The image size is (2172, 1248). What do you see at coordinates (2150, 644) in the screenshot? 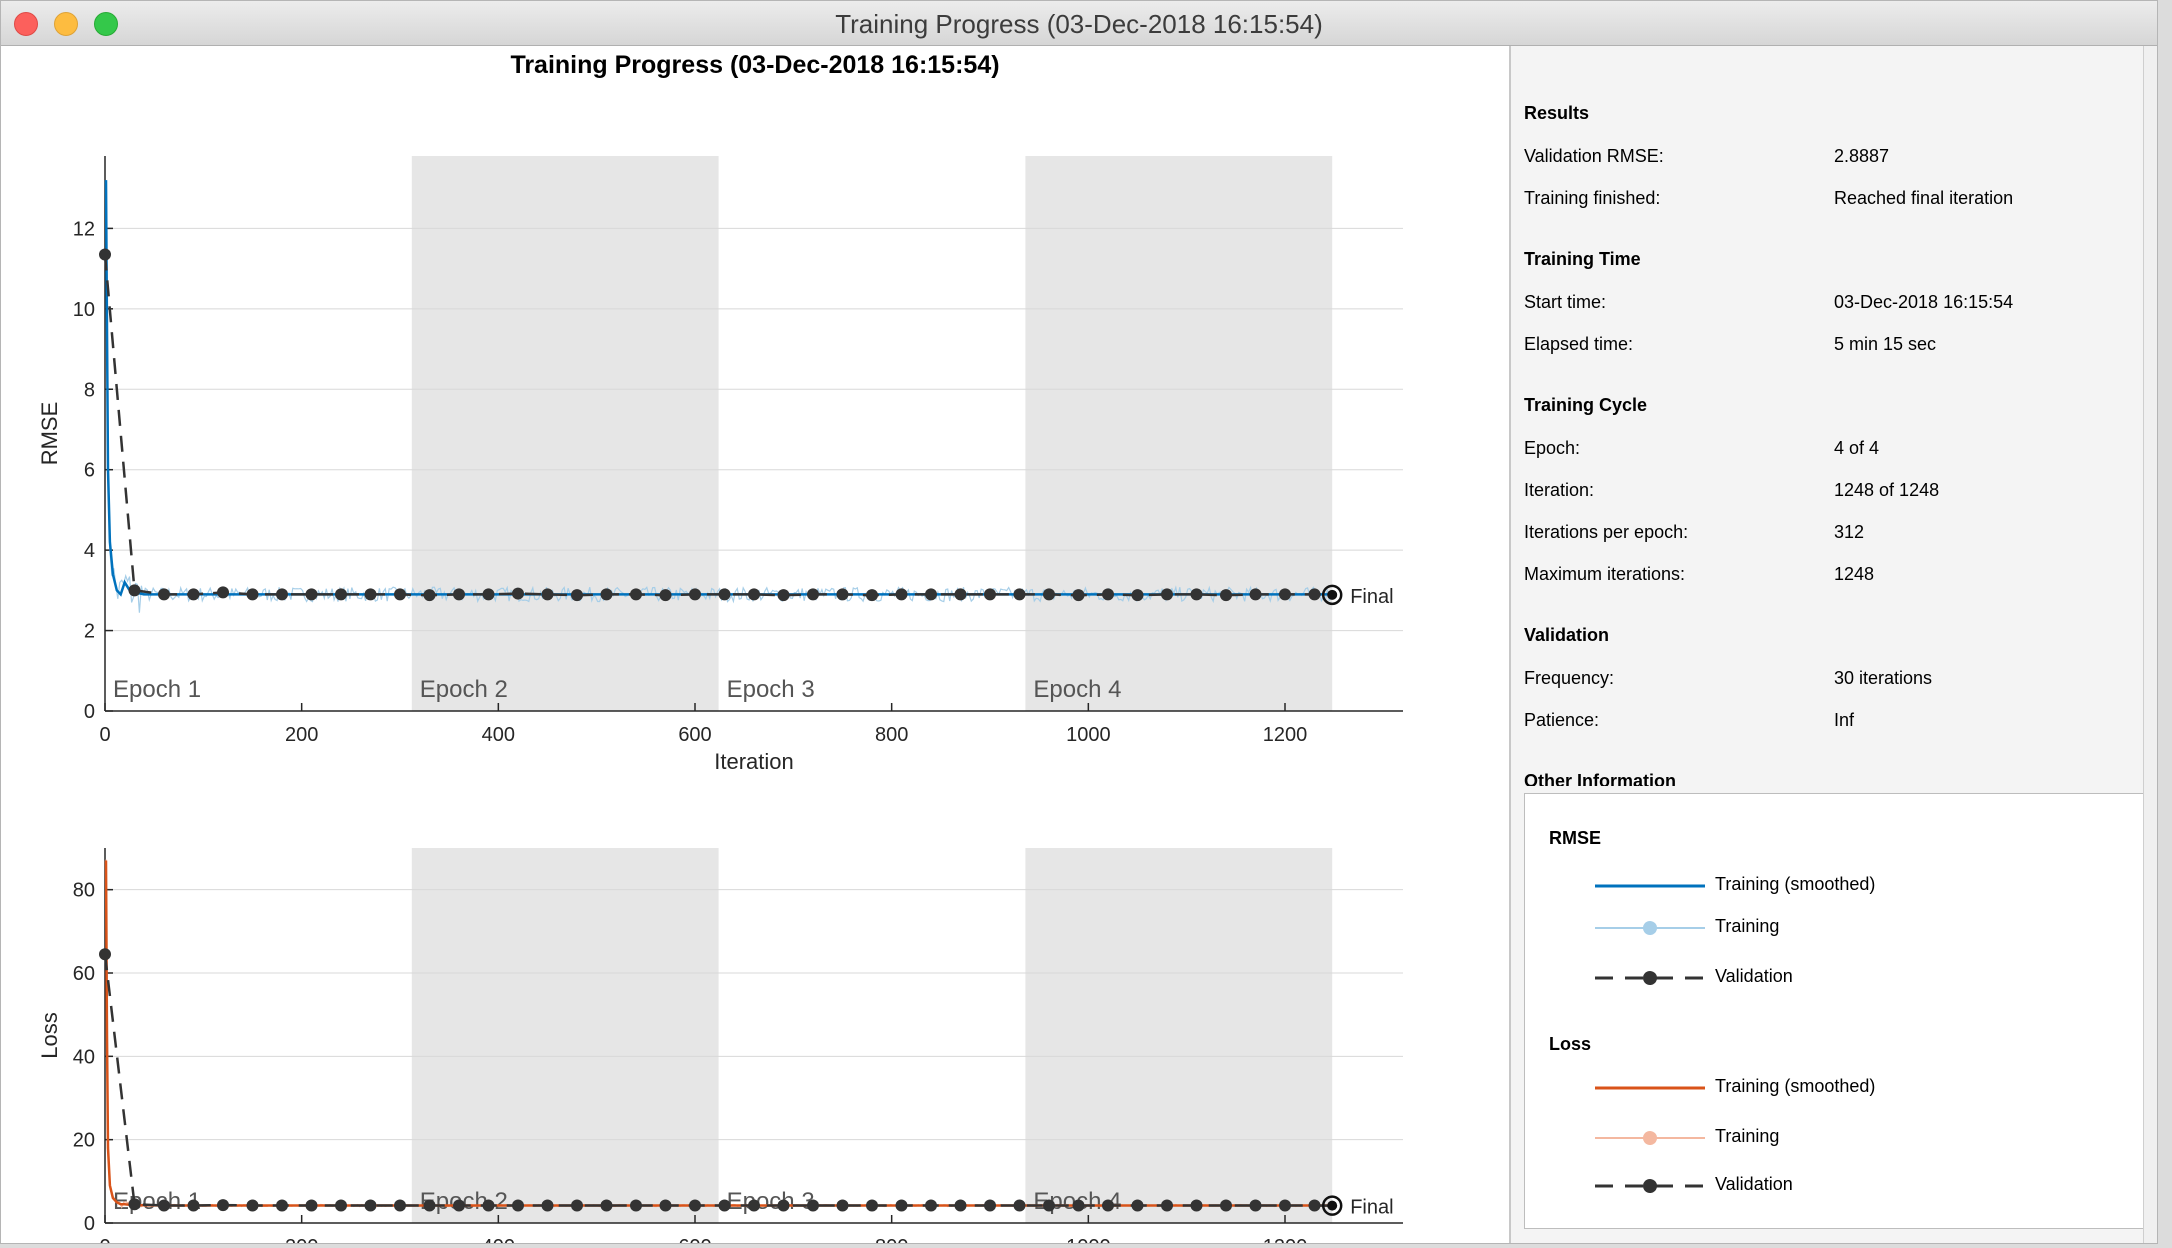
I see `window-scroll-edge` at bounding box center [2150, 644].